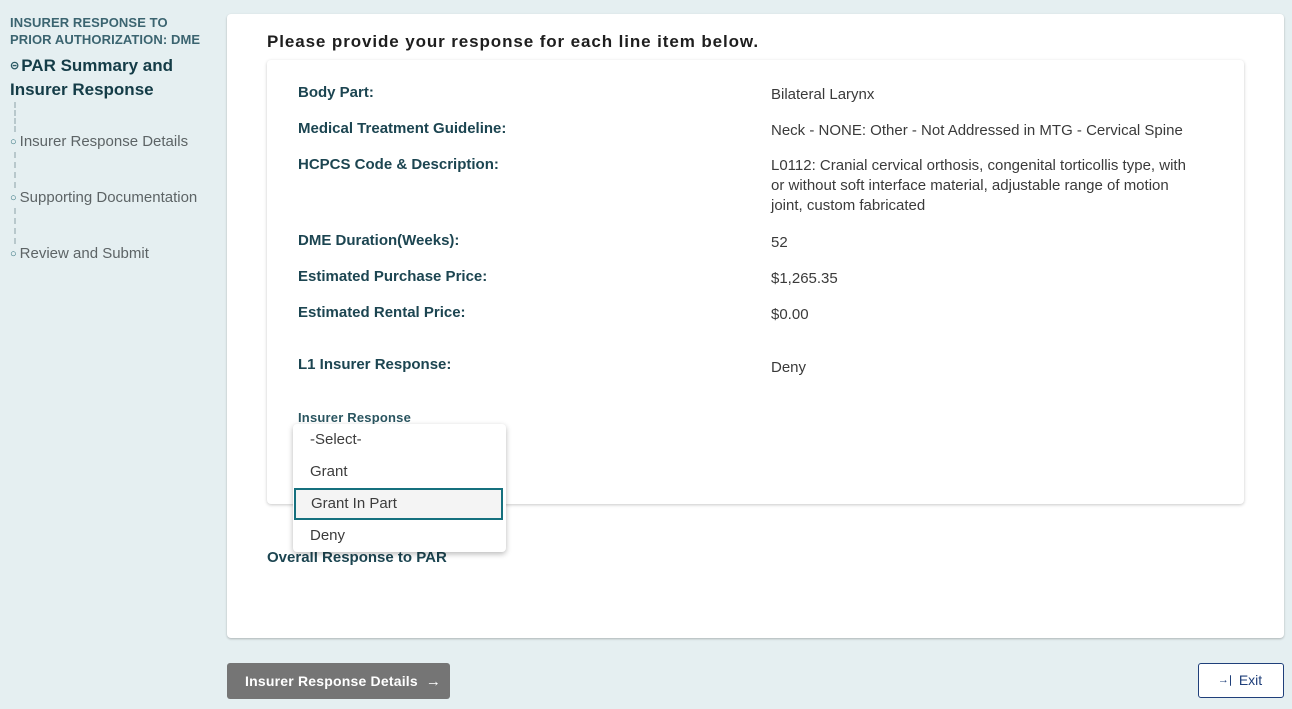 Image resolution: width=1292 pixels, height=709 pixels. I want to click on step-par-summary: ⊝ PAR Summary and Insurer Response, so click(110, 77).